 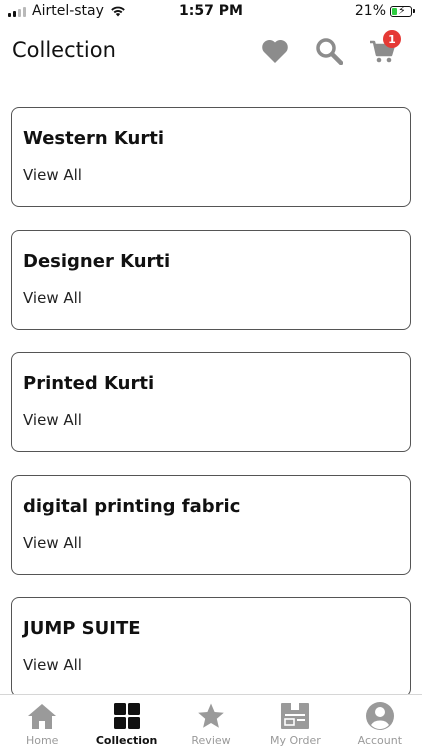 What do you see at coordinates (211, 52) in the screenshot?
I see `app-header: Collection 1` at bounding box center [211, 52].